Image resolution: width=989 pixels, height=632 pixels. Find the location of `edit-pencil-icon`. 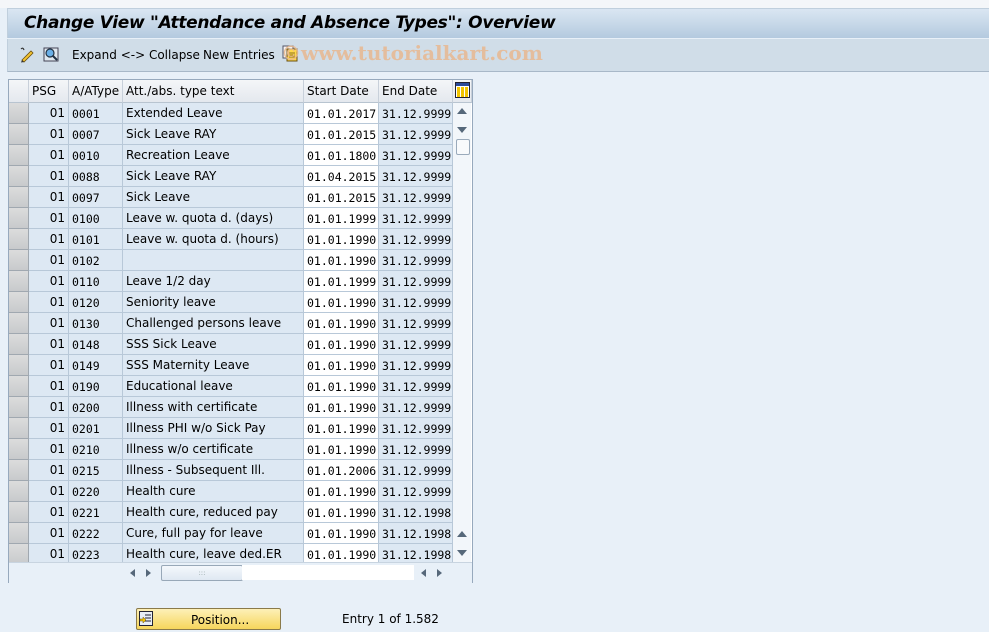

edit-pencil-icon is located at coordinates (26, 54).